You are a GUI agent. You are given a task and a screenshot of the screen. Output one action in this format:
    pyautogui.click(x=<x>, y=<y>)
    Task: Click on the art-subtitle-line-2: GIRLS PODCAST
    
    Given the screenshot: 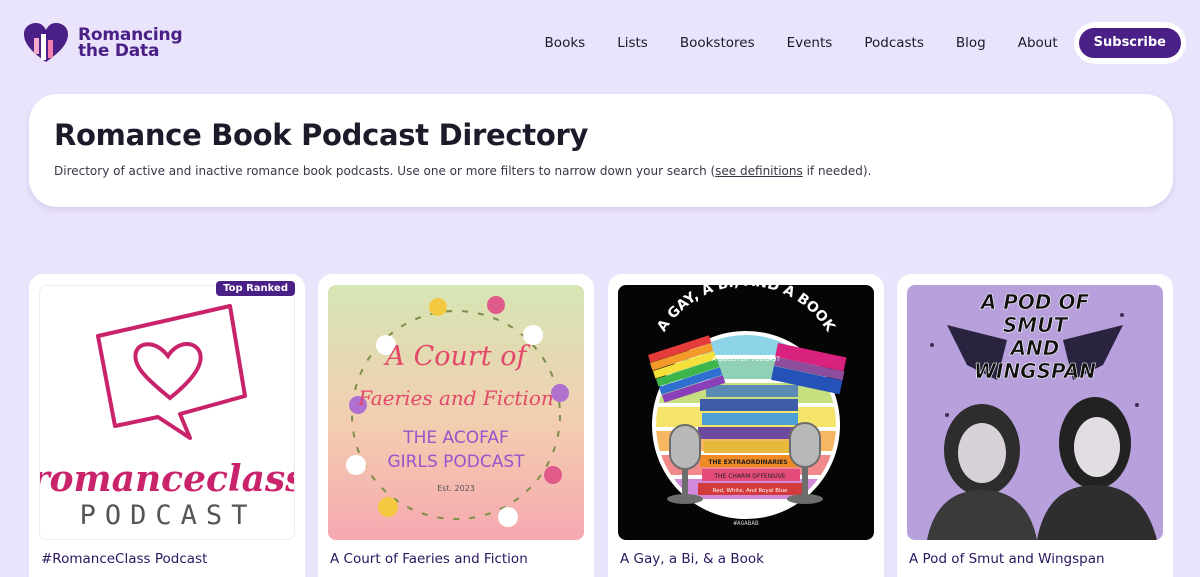 What is the action you would take?
    pyautogui.click(x=456, y=462)
    